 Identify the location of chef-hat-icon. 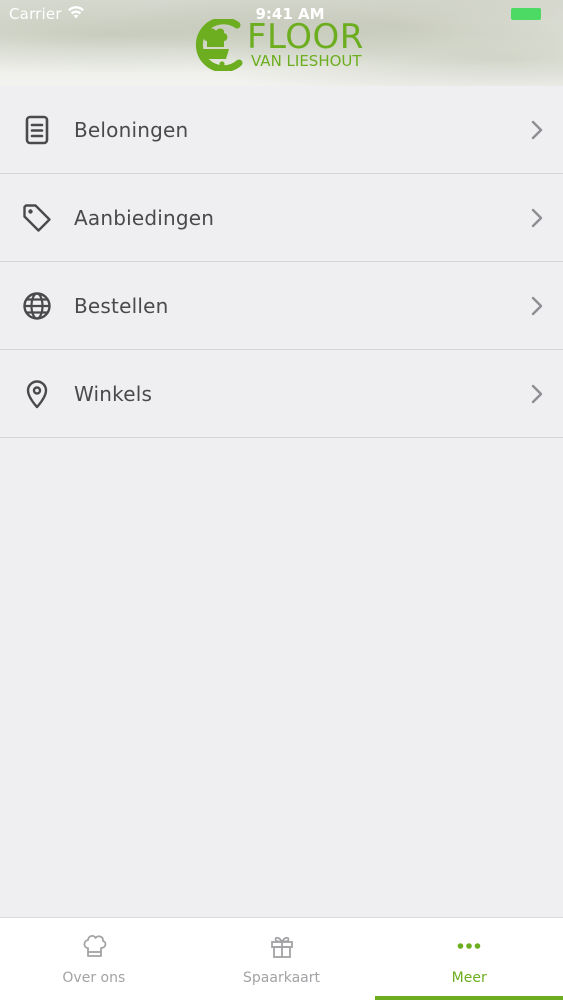
(95, 946).